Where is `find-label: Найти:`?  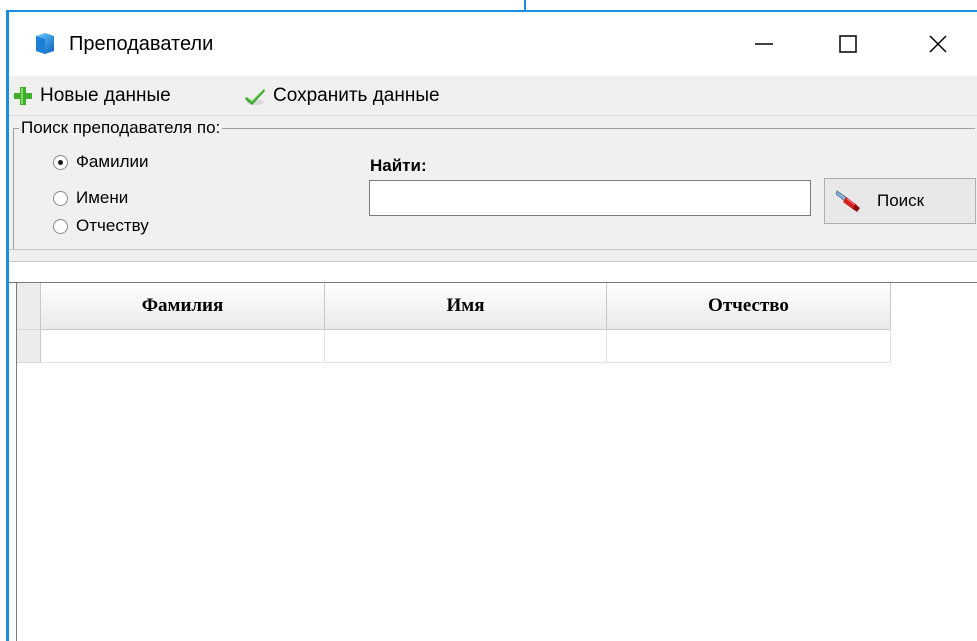
find-label: Найти: is located at coordinates (398, 165).